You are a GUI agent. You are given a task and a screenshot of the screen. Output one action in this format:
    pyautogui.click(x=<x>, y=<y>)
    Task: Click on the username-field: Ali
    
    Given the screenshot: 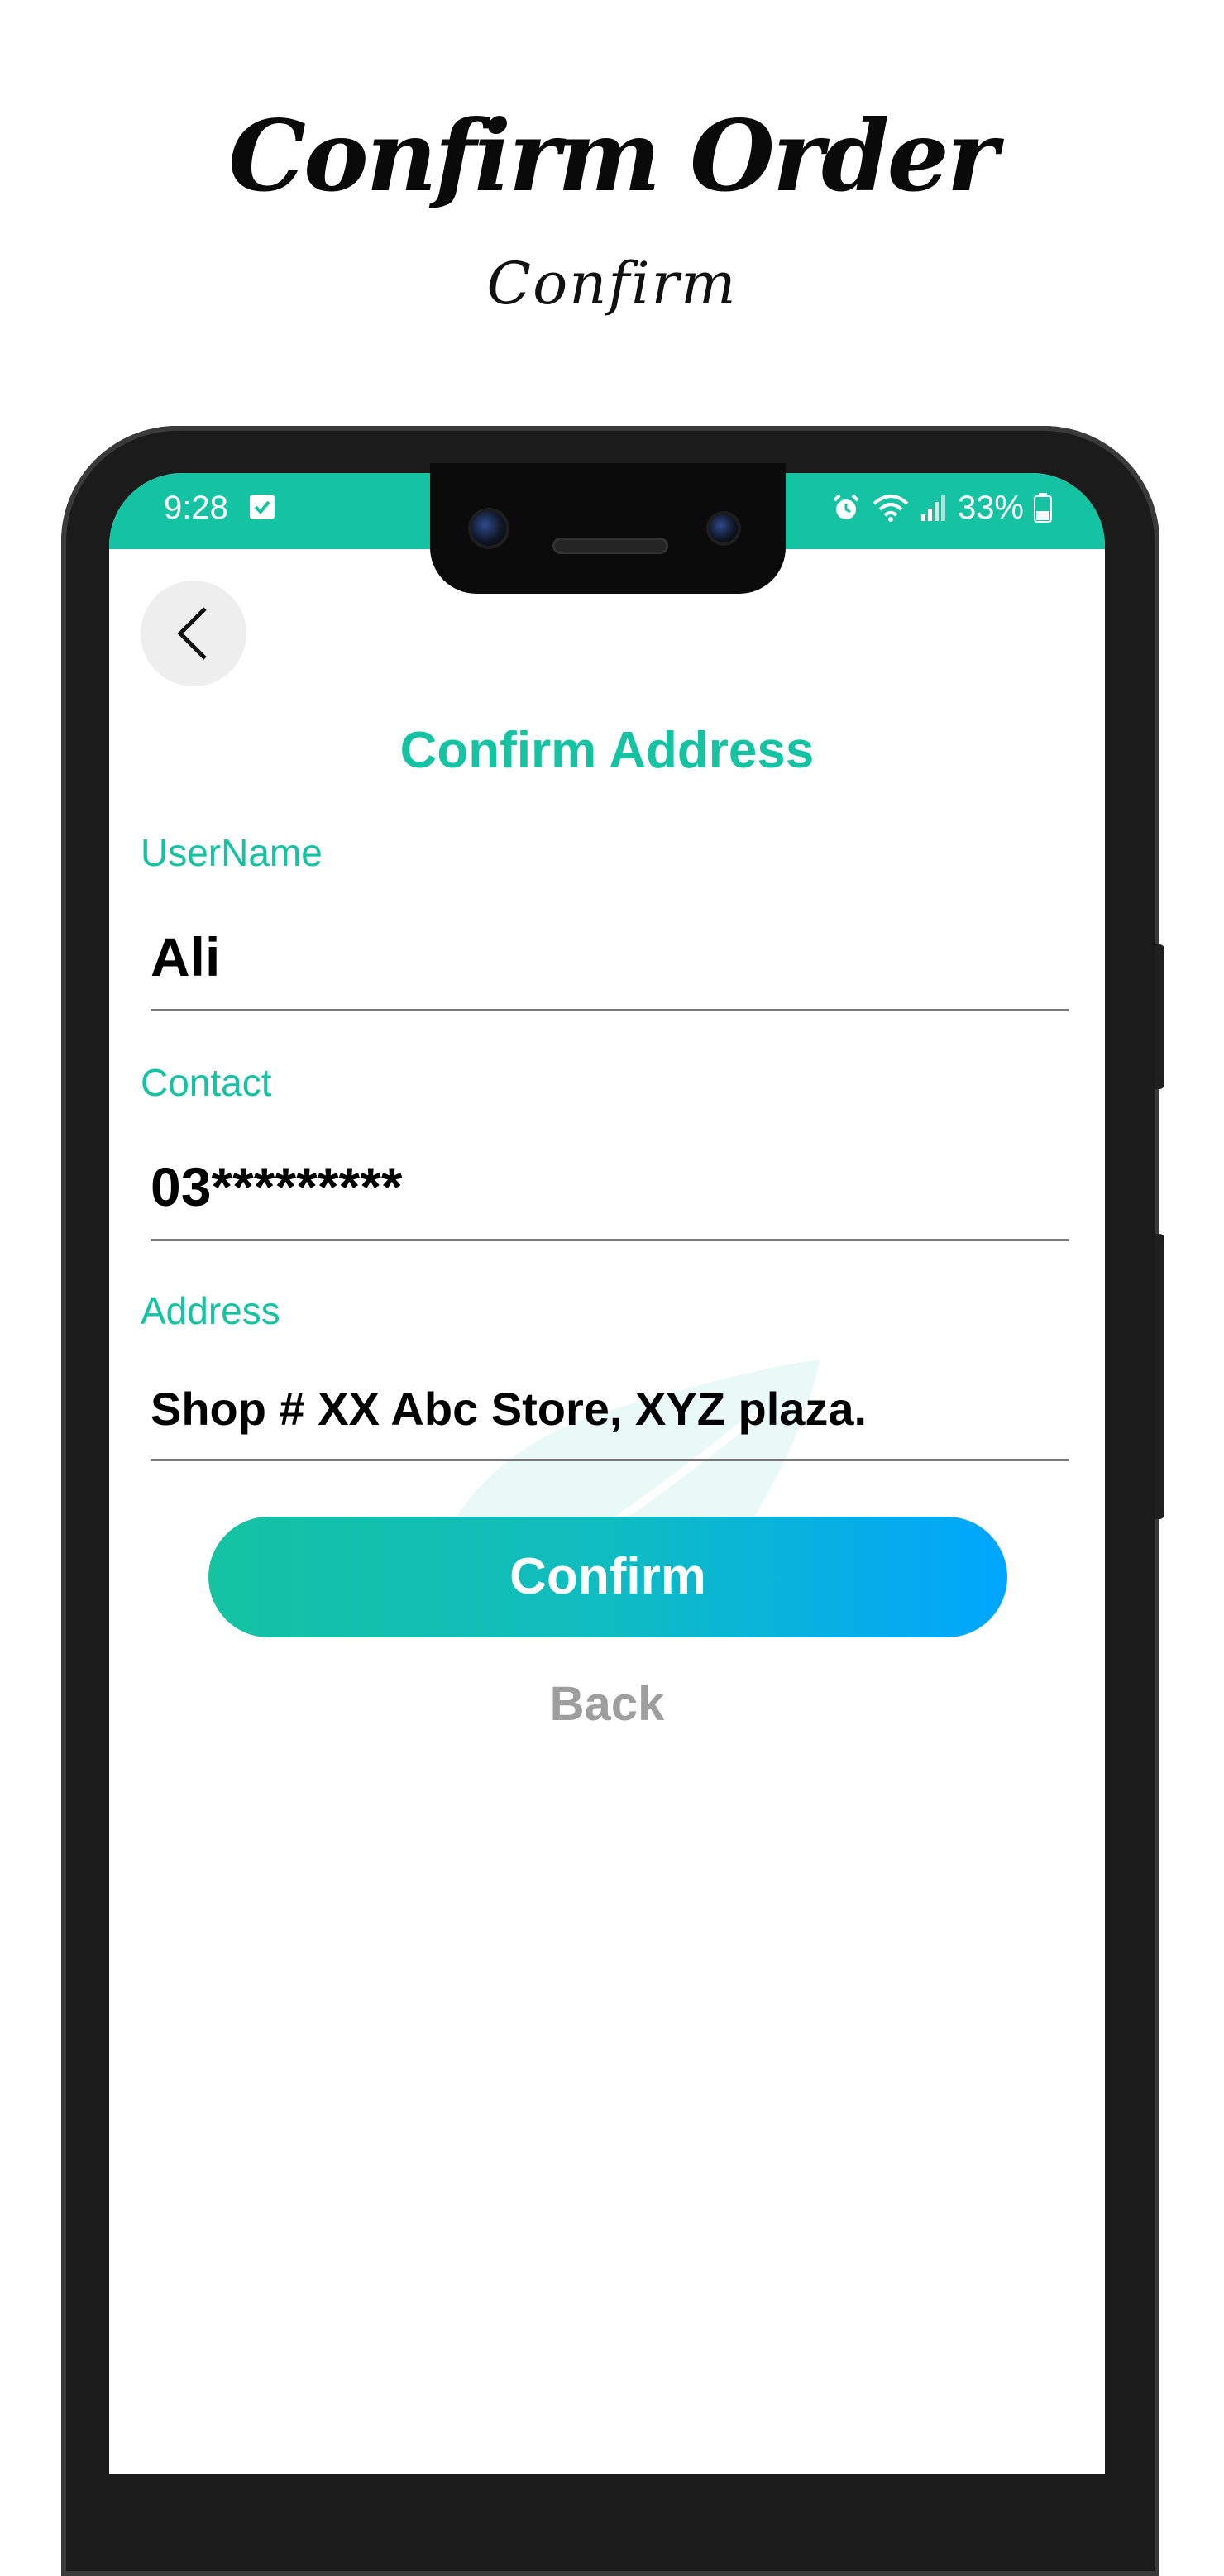 What is the action you would take?
    pyautogui.click(x=610, y=970)
    